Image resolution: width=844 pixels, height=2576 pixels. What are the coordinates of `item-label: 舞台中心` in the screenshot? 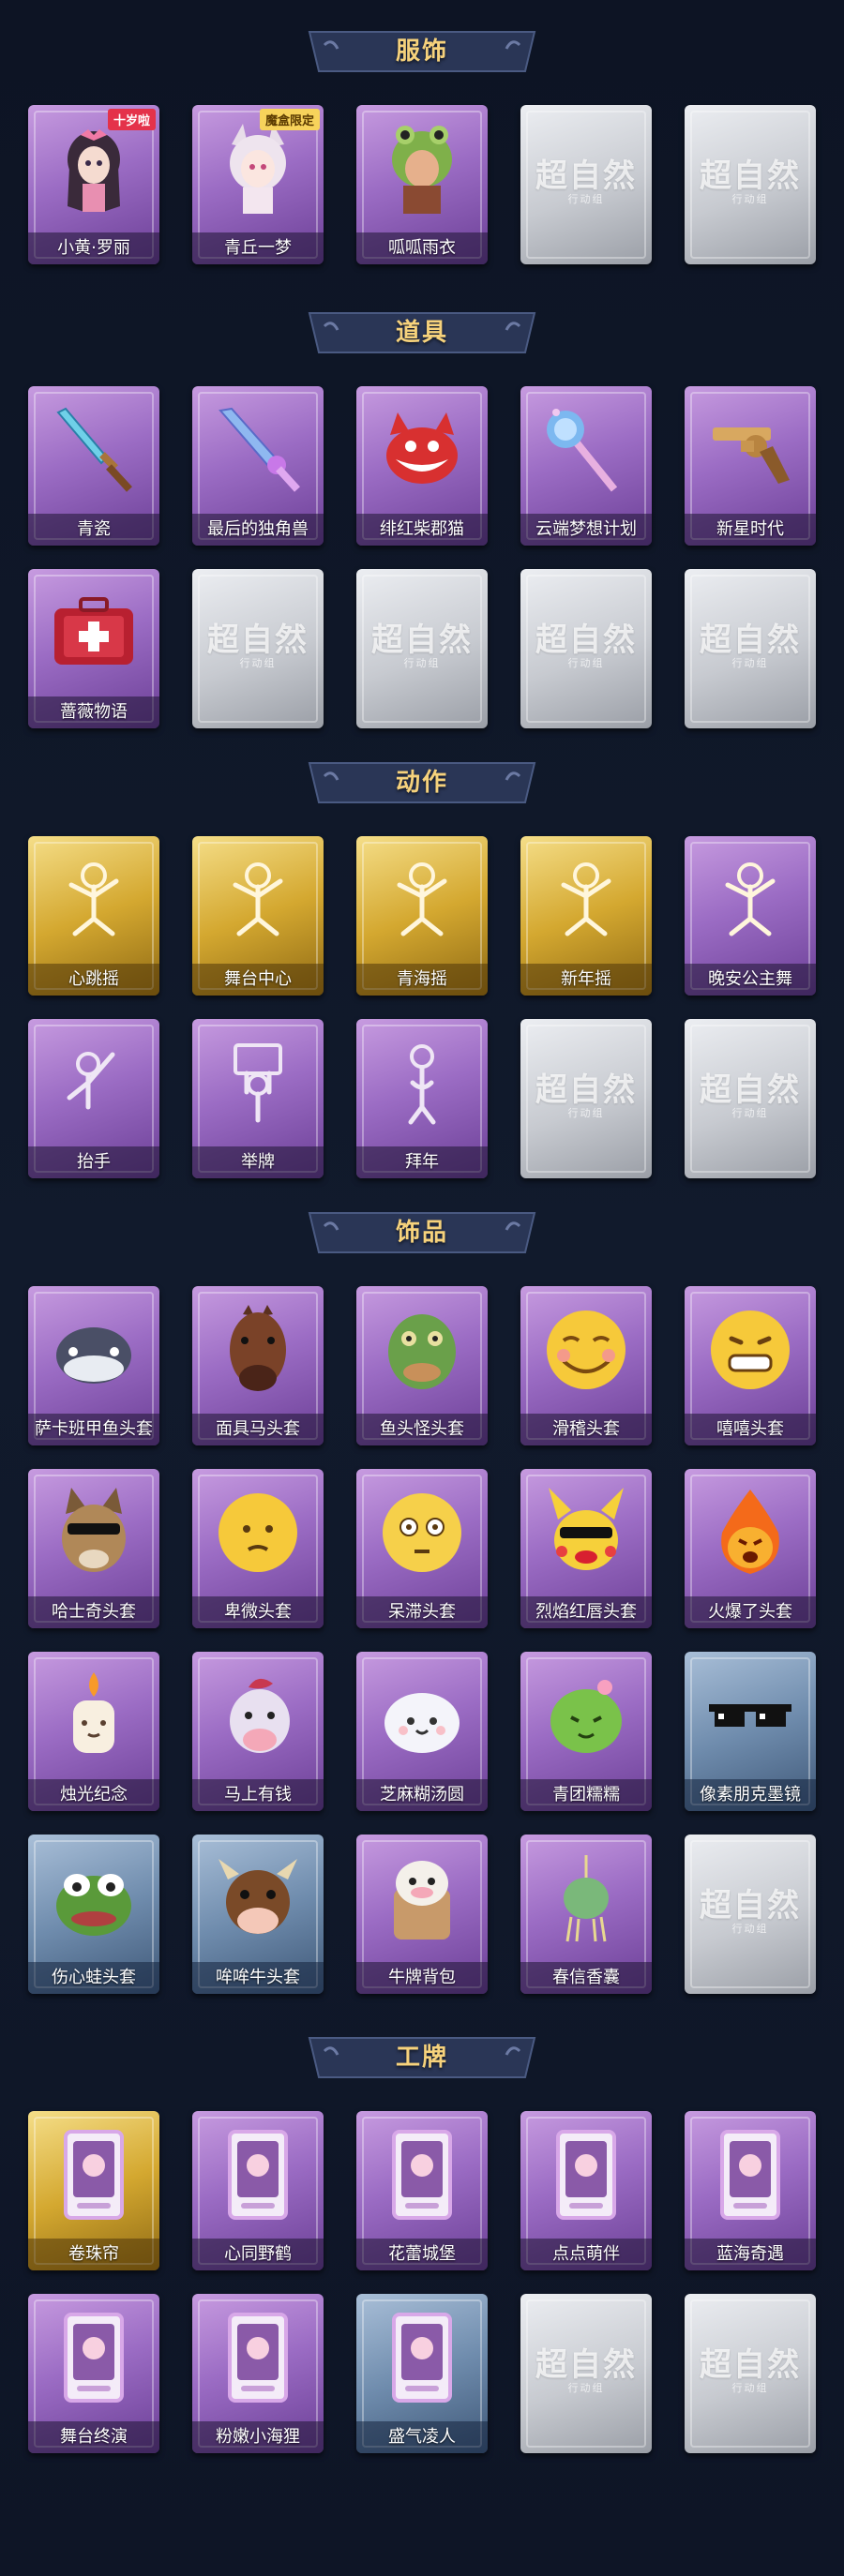 It's located at (258, 980).